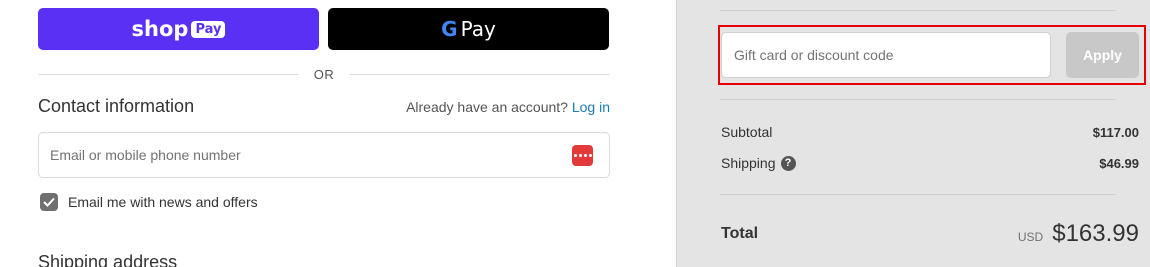 This screenshot has width=1150, height=267. What do you see at coordinates (1102, 55) in the screenshot?
I see `apply-discount-button: Apply` at bounding box center [1102, 55].